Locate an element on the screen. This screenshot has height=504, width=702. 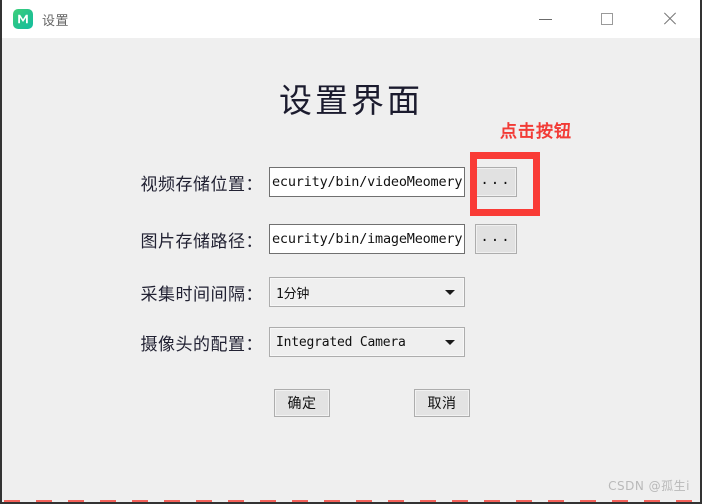
close-icon is located at coordinates (669, 19).